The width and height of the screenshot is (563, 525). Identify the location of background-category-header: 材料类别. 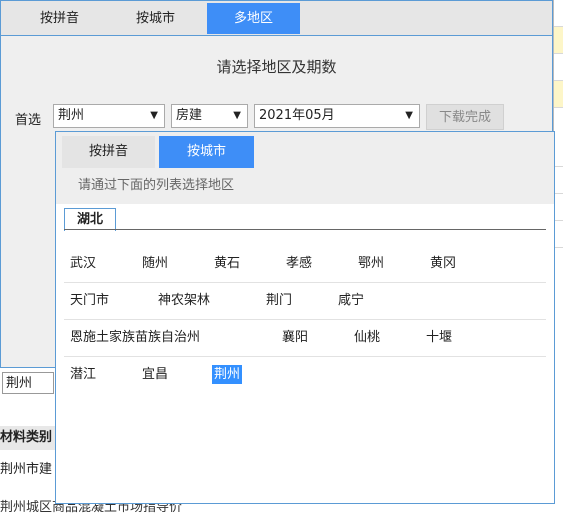
(30, 438).